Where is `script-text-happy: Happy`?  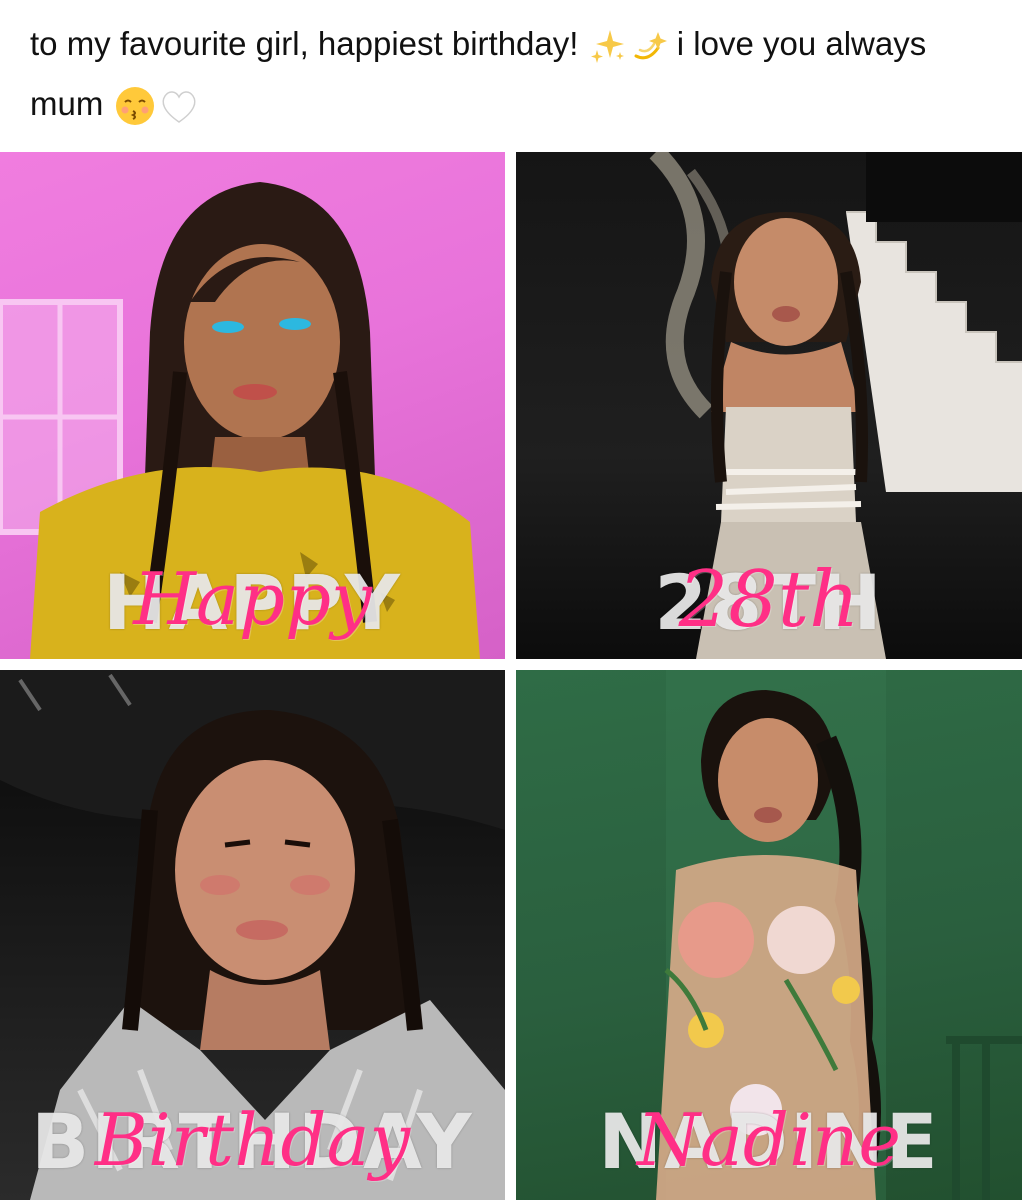 script-text-happy: Happy is located at coordinates (252, 599).